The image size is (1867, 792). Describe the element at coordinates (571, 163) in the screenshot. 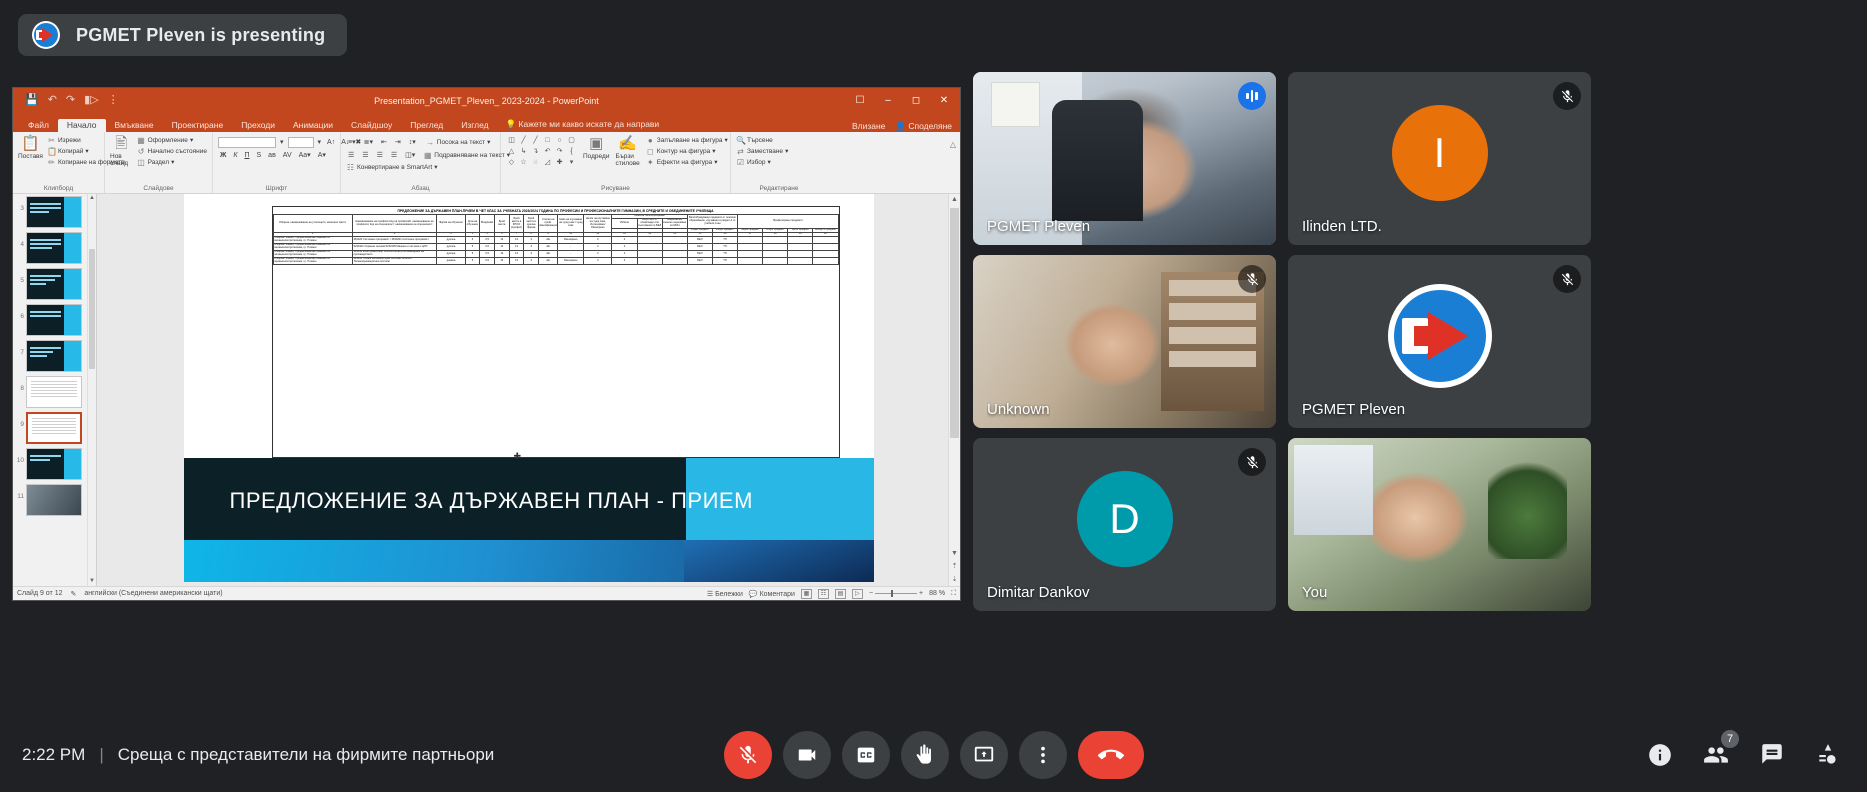

I see `shapes-more-icon: ▾` at that location.